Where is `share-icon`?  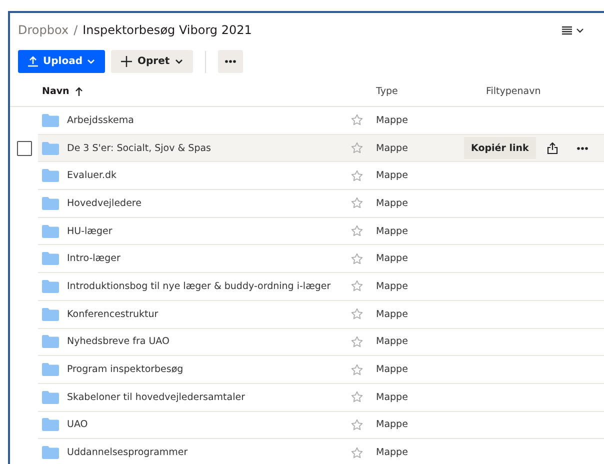
share-icon is located at coordinates (552, 148).